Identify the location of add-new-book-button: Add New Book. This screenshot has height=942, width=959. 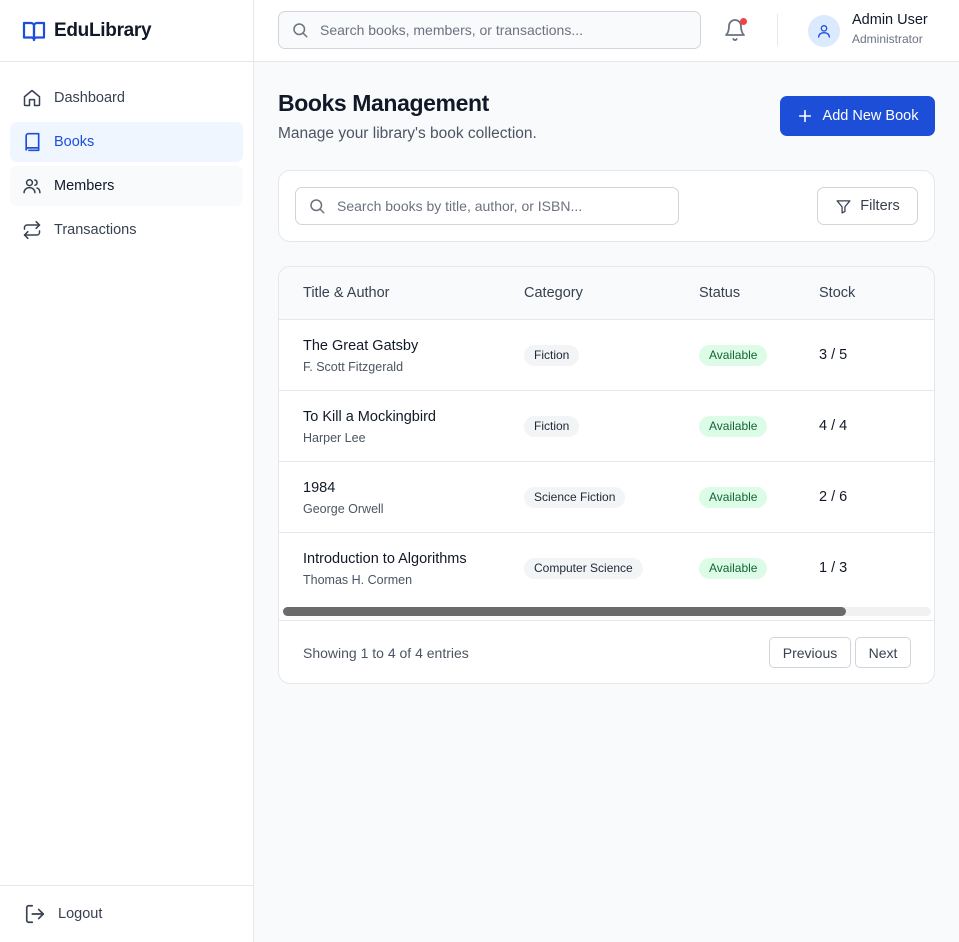
(857, 116).